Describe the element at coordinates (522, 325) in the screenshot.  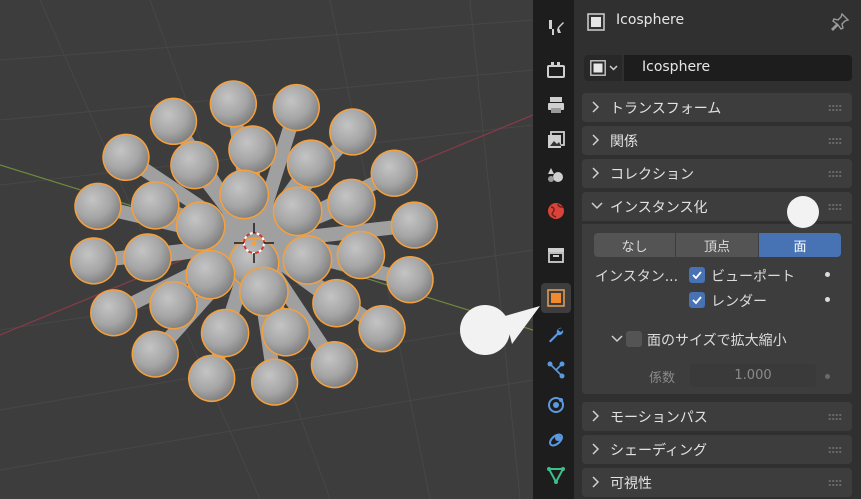
I see `callout-pointer` at that location.